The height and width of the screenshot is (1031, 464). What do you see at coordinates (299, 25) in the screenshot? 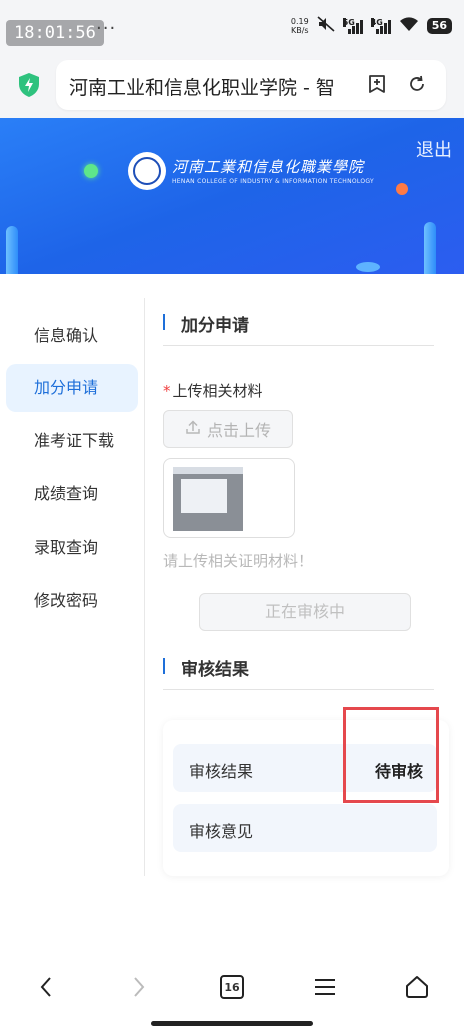
I see `net-speed: 0.19 KB/s` at bounding box center [299, 25].